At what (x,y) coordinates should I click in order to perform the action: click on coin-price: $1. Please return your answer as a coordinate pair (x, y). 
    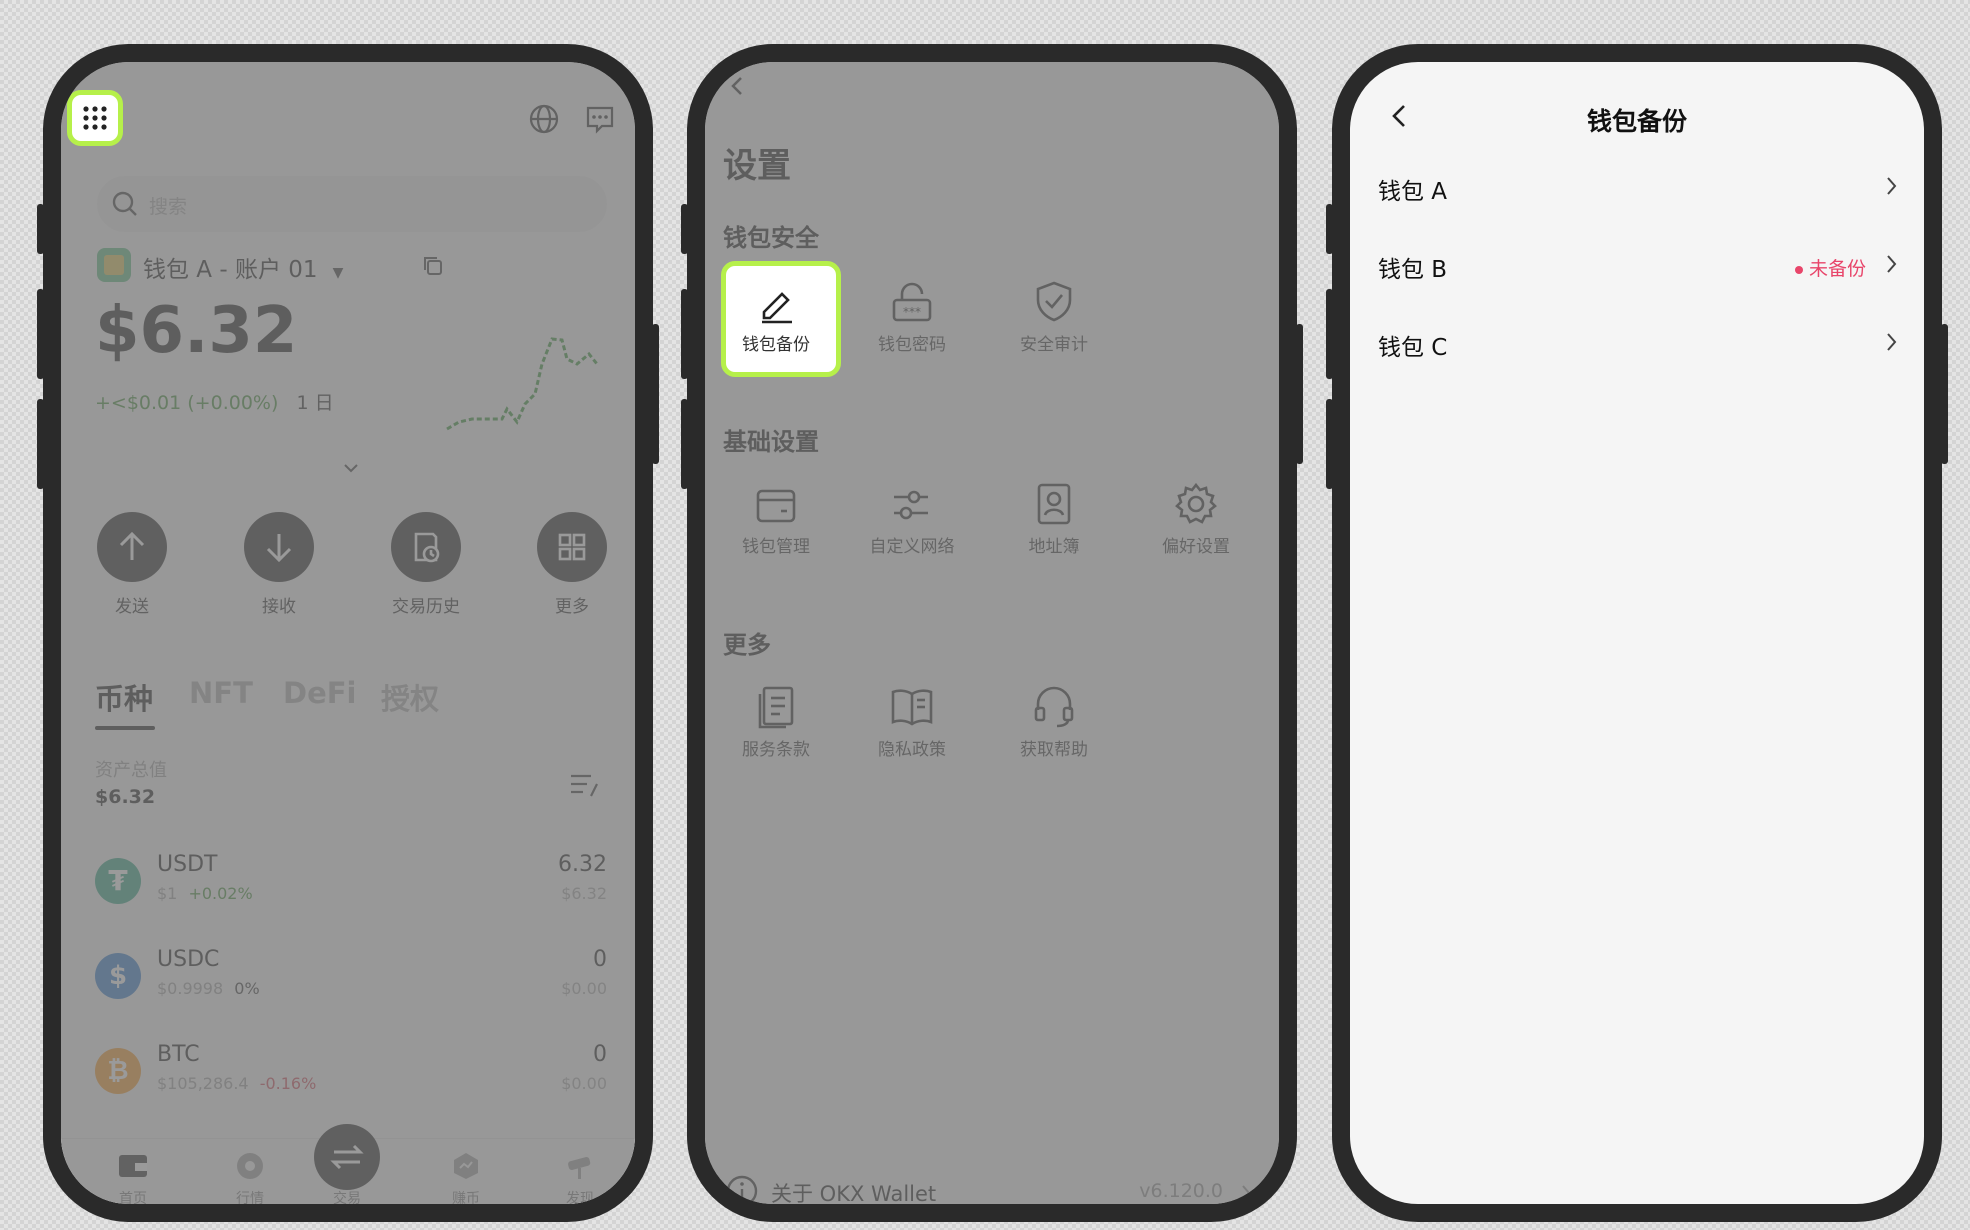
    Looking at the image, I should click on (167, 893).